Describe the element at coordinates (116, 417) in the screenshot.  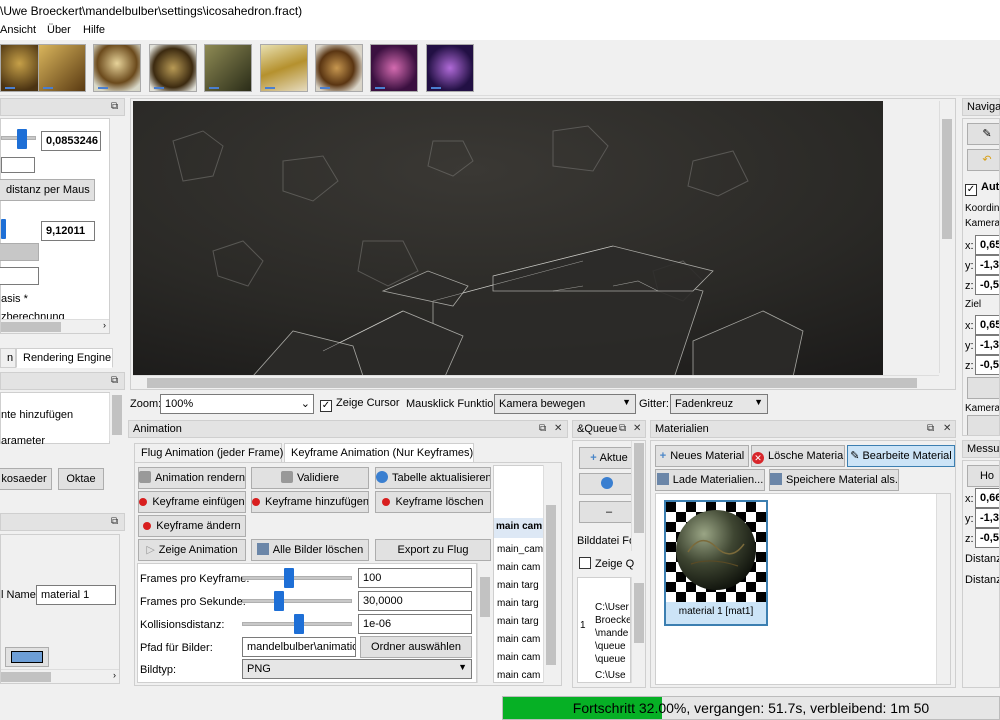
I see `vertical-scrollbar` at that location.